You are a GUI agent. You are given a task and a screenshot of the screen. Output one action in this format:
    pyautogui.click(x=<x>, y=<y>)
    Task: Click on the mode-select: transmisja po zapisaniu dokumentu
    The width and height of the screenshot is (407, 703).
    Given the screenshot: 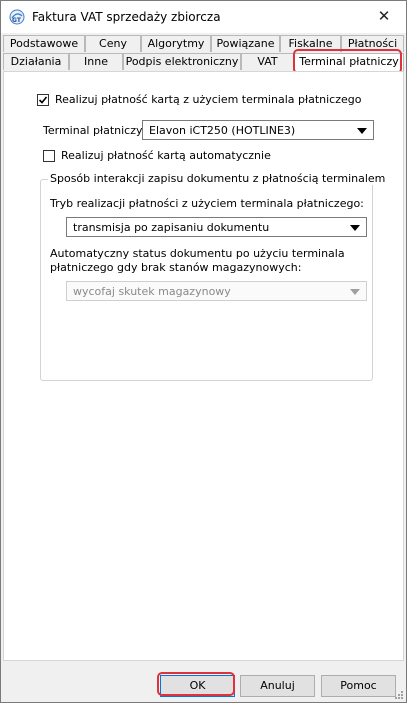 What is the action you would take?
    pyautogui.click(x=216, y=227)
    